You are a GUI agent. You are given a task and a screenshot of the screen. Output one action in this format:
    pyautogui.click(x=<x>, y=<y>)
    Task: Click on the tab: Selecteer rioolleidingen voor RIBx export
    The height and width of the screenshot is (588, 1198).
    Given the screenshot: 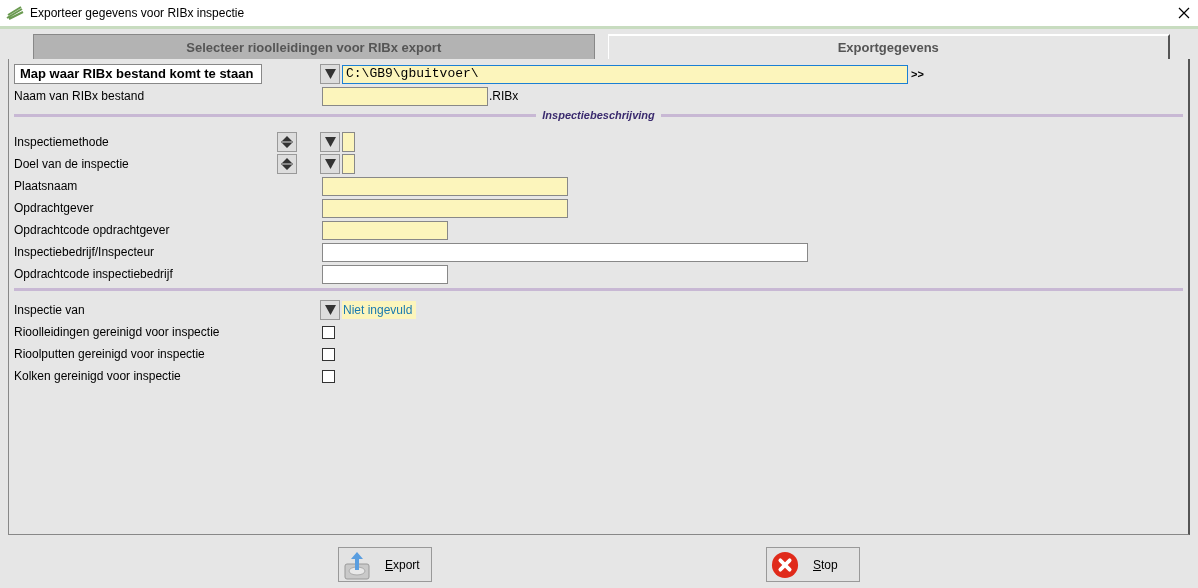 What is the action you would take?
    pyautogui.click(x=314, y=46)
    